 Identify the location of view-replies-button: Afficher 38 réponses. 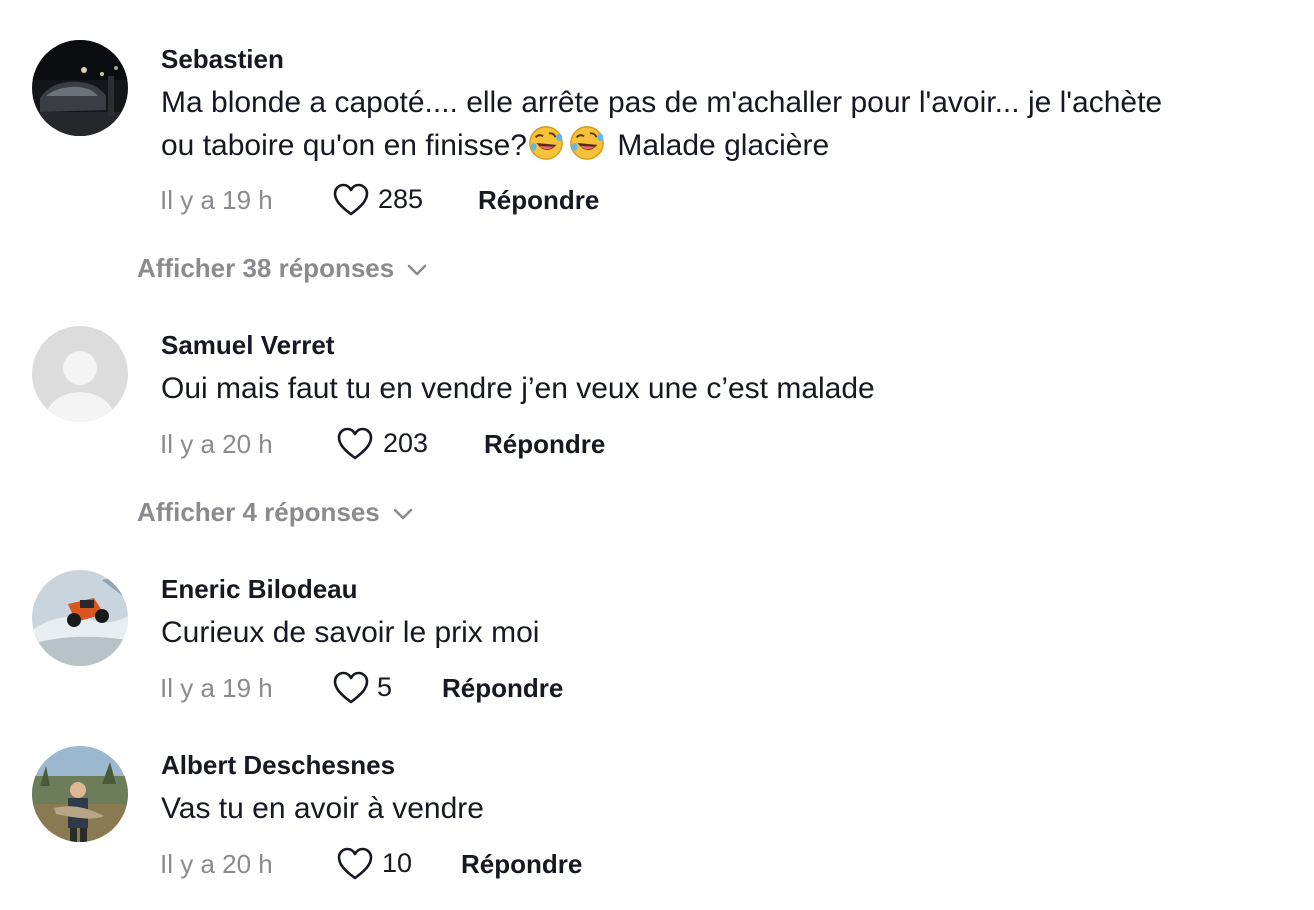
(282, 268).